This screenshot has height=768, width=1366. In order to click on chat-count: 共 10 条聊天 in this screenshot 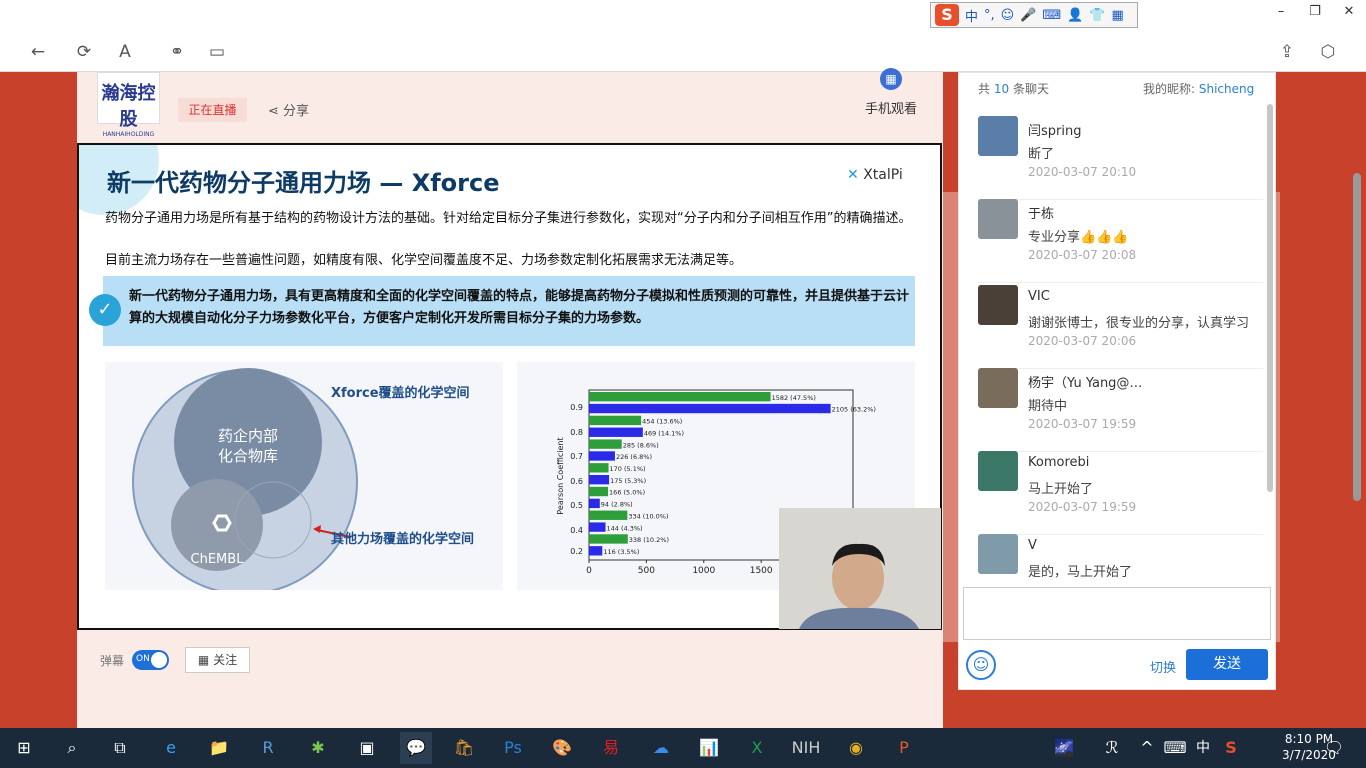, I will do `click(1013, 88)`.